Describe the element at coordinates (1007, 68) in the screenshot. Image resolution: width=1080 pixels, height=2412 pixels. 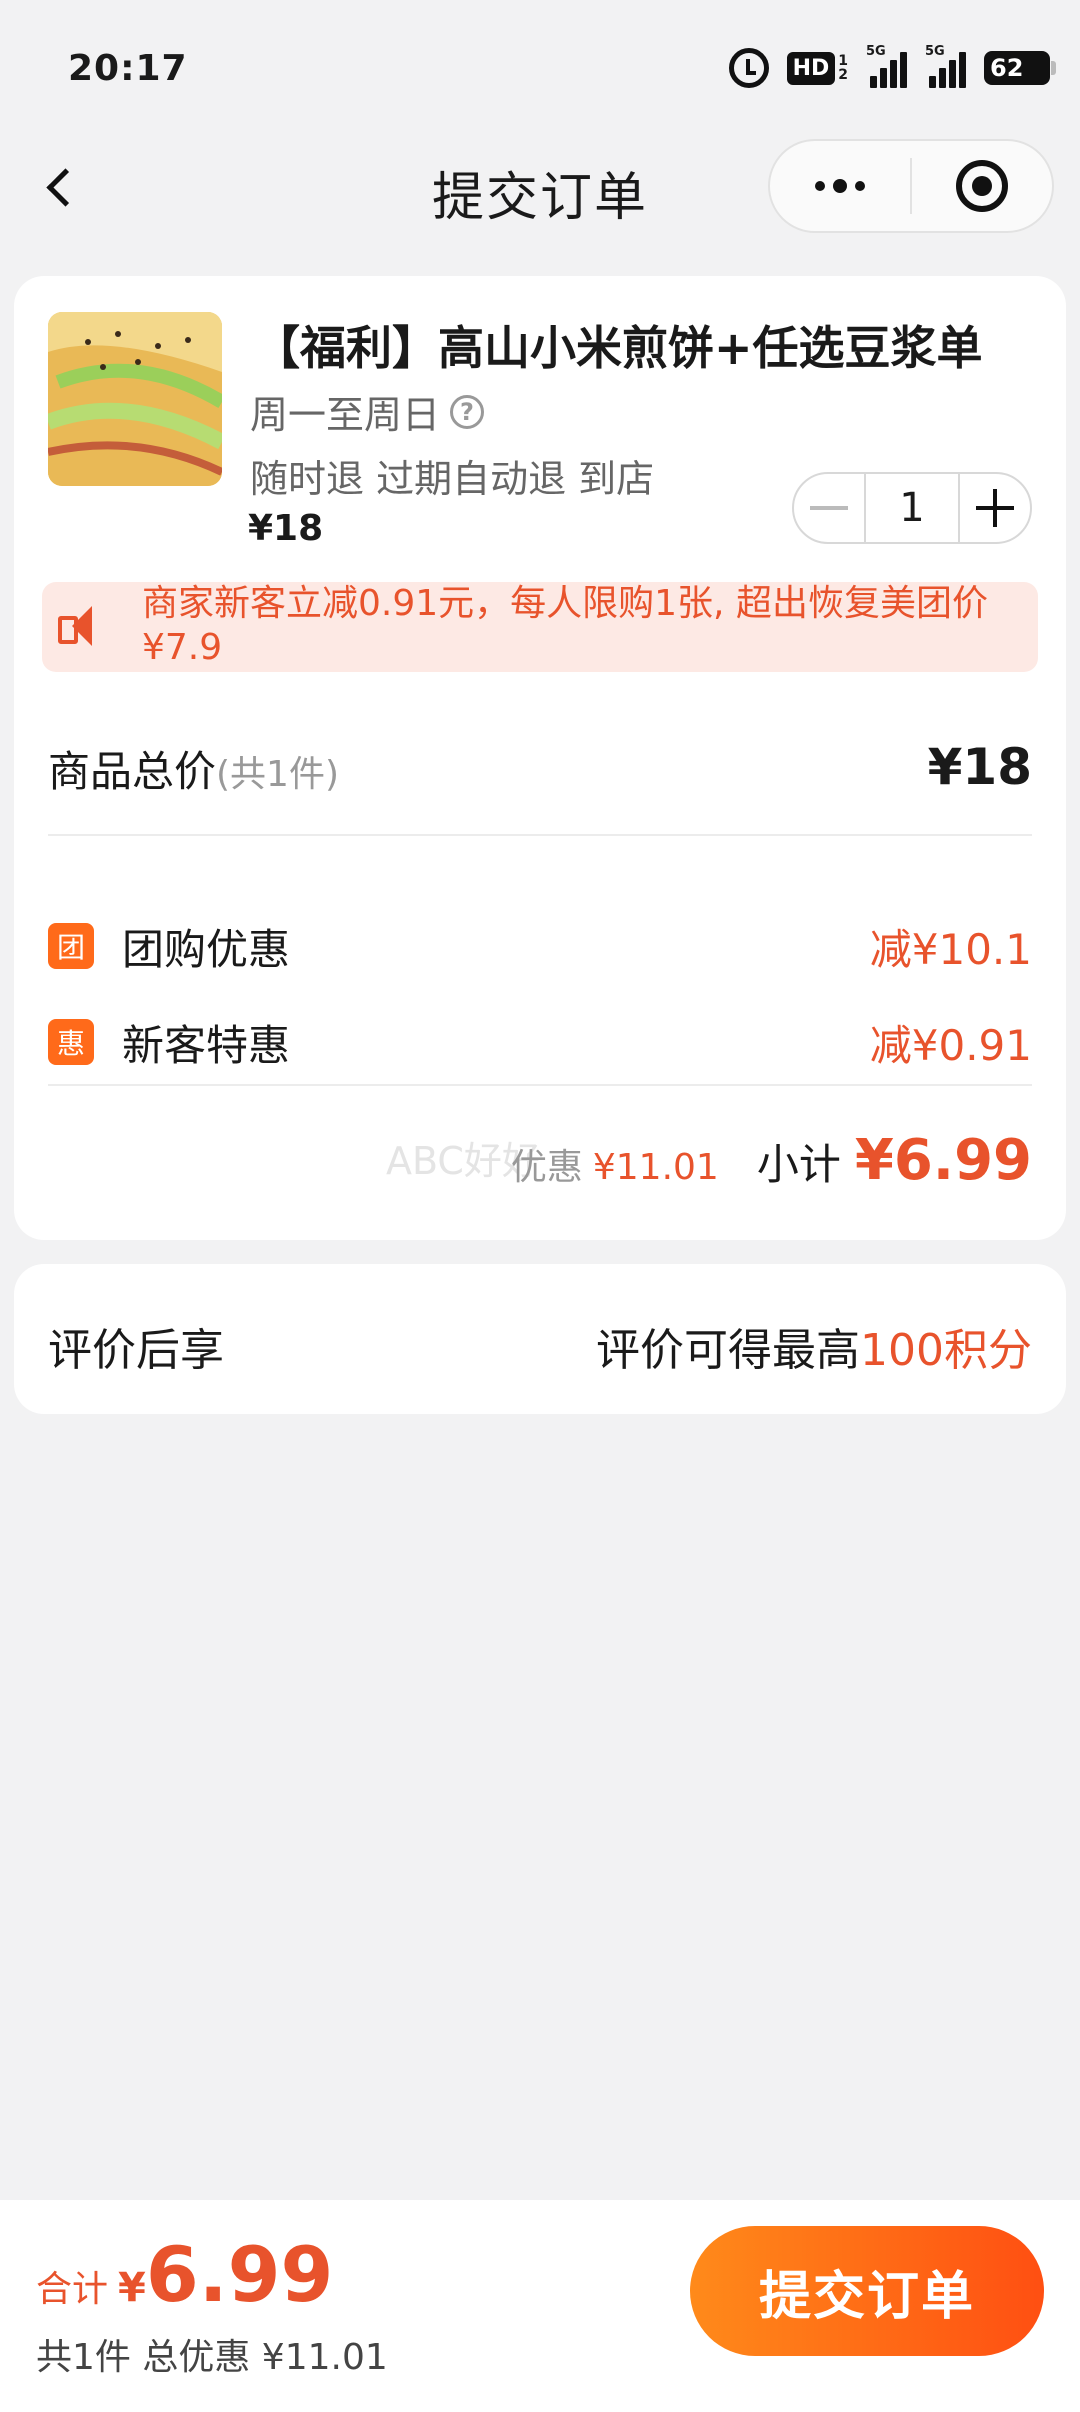
I see `battery-level: 62` at that location.